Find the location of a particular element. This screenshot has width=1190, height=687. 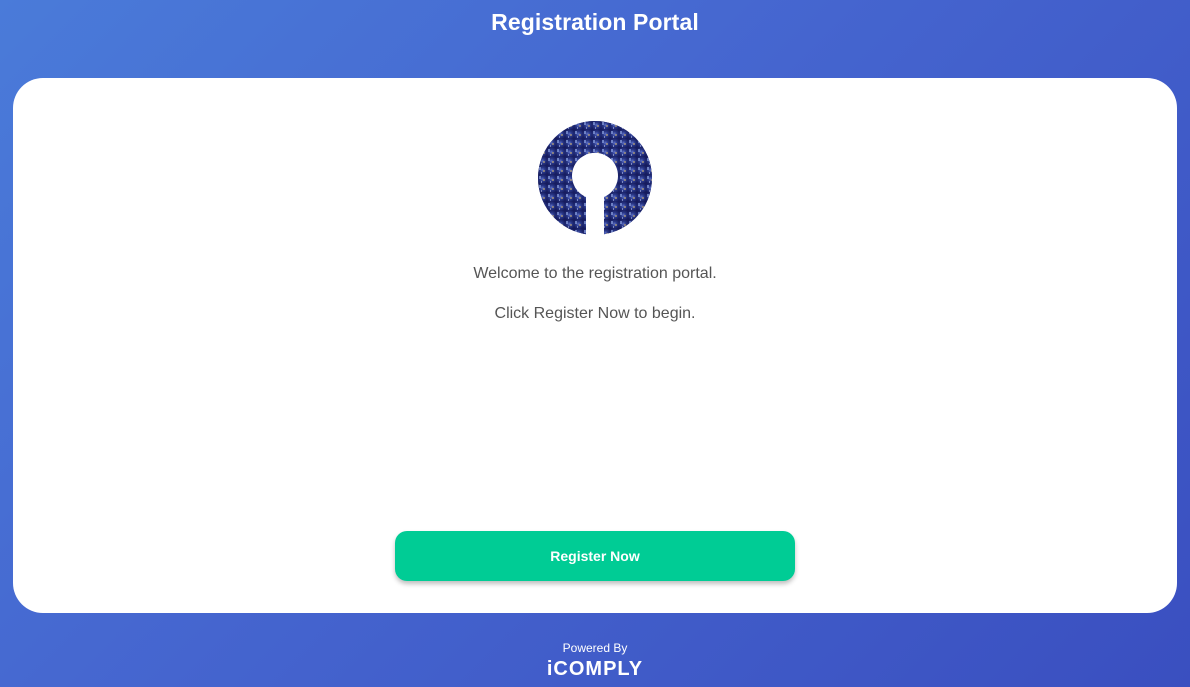

register-now-button: Register Now is located at coordinates (595, 556).